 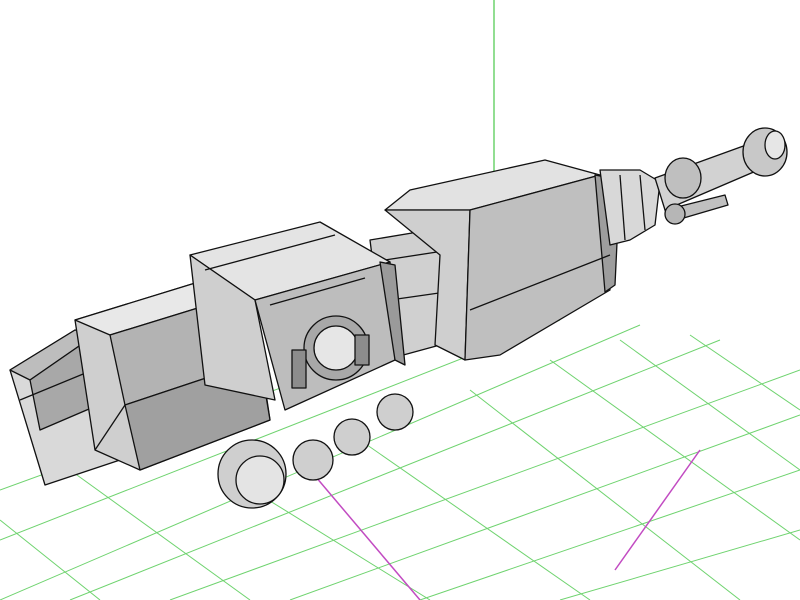 What do you see at coordinates (683, 178) in the screenshot?
I see `barrel-collar` at bounding box center [683, 178].